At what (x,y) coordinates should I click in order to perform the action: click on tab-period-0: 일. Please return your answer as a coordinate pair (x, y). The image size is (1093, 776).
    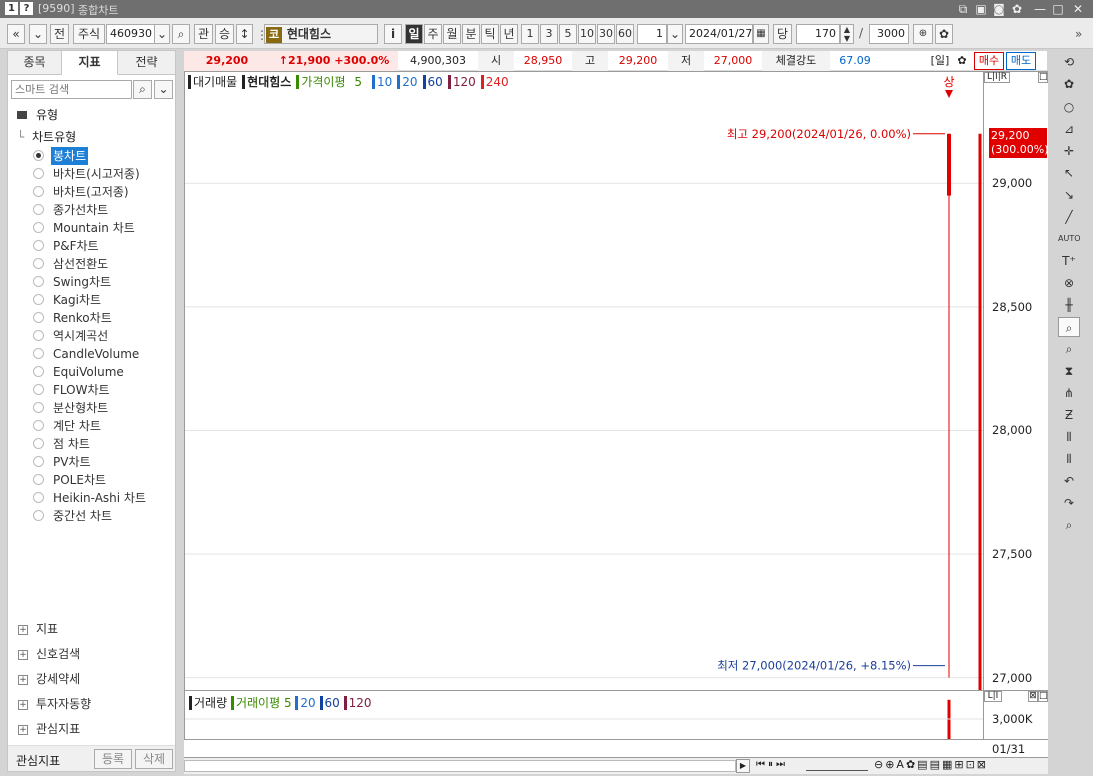
    Looking at the image, I should click on (414, 34).